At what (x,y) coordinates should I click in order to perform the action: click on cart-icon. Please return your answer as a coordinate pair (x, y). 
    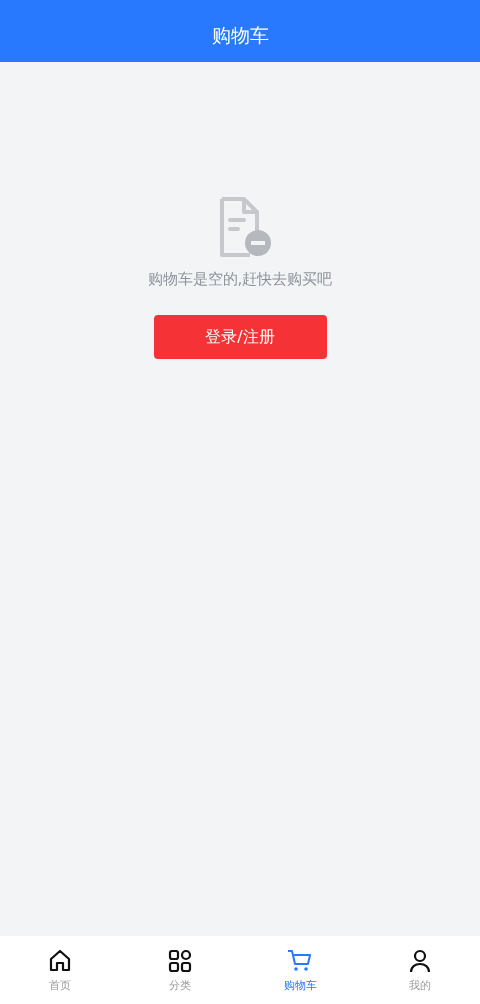
    Looking at the image, I should click on (300, 960).